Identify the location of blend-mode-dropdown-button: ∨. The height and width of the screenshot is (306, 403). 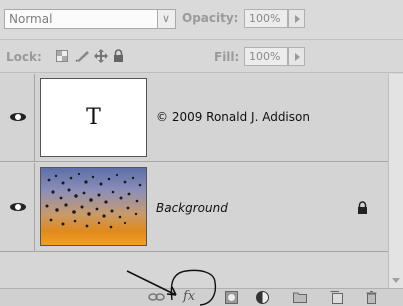
(167, 19).